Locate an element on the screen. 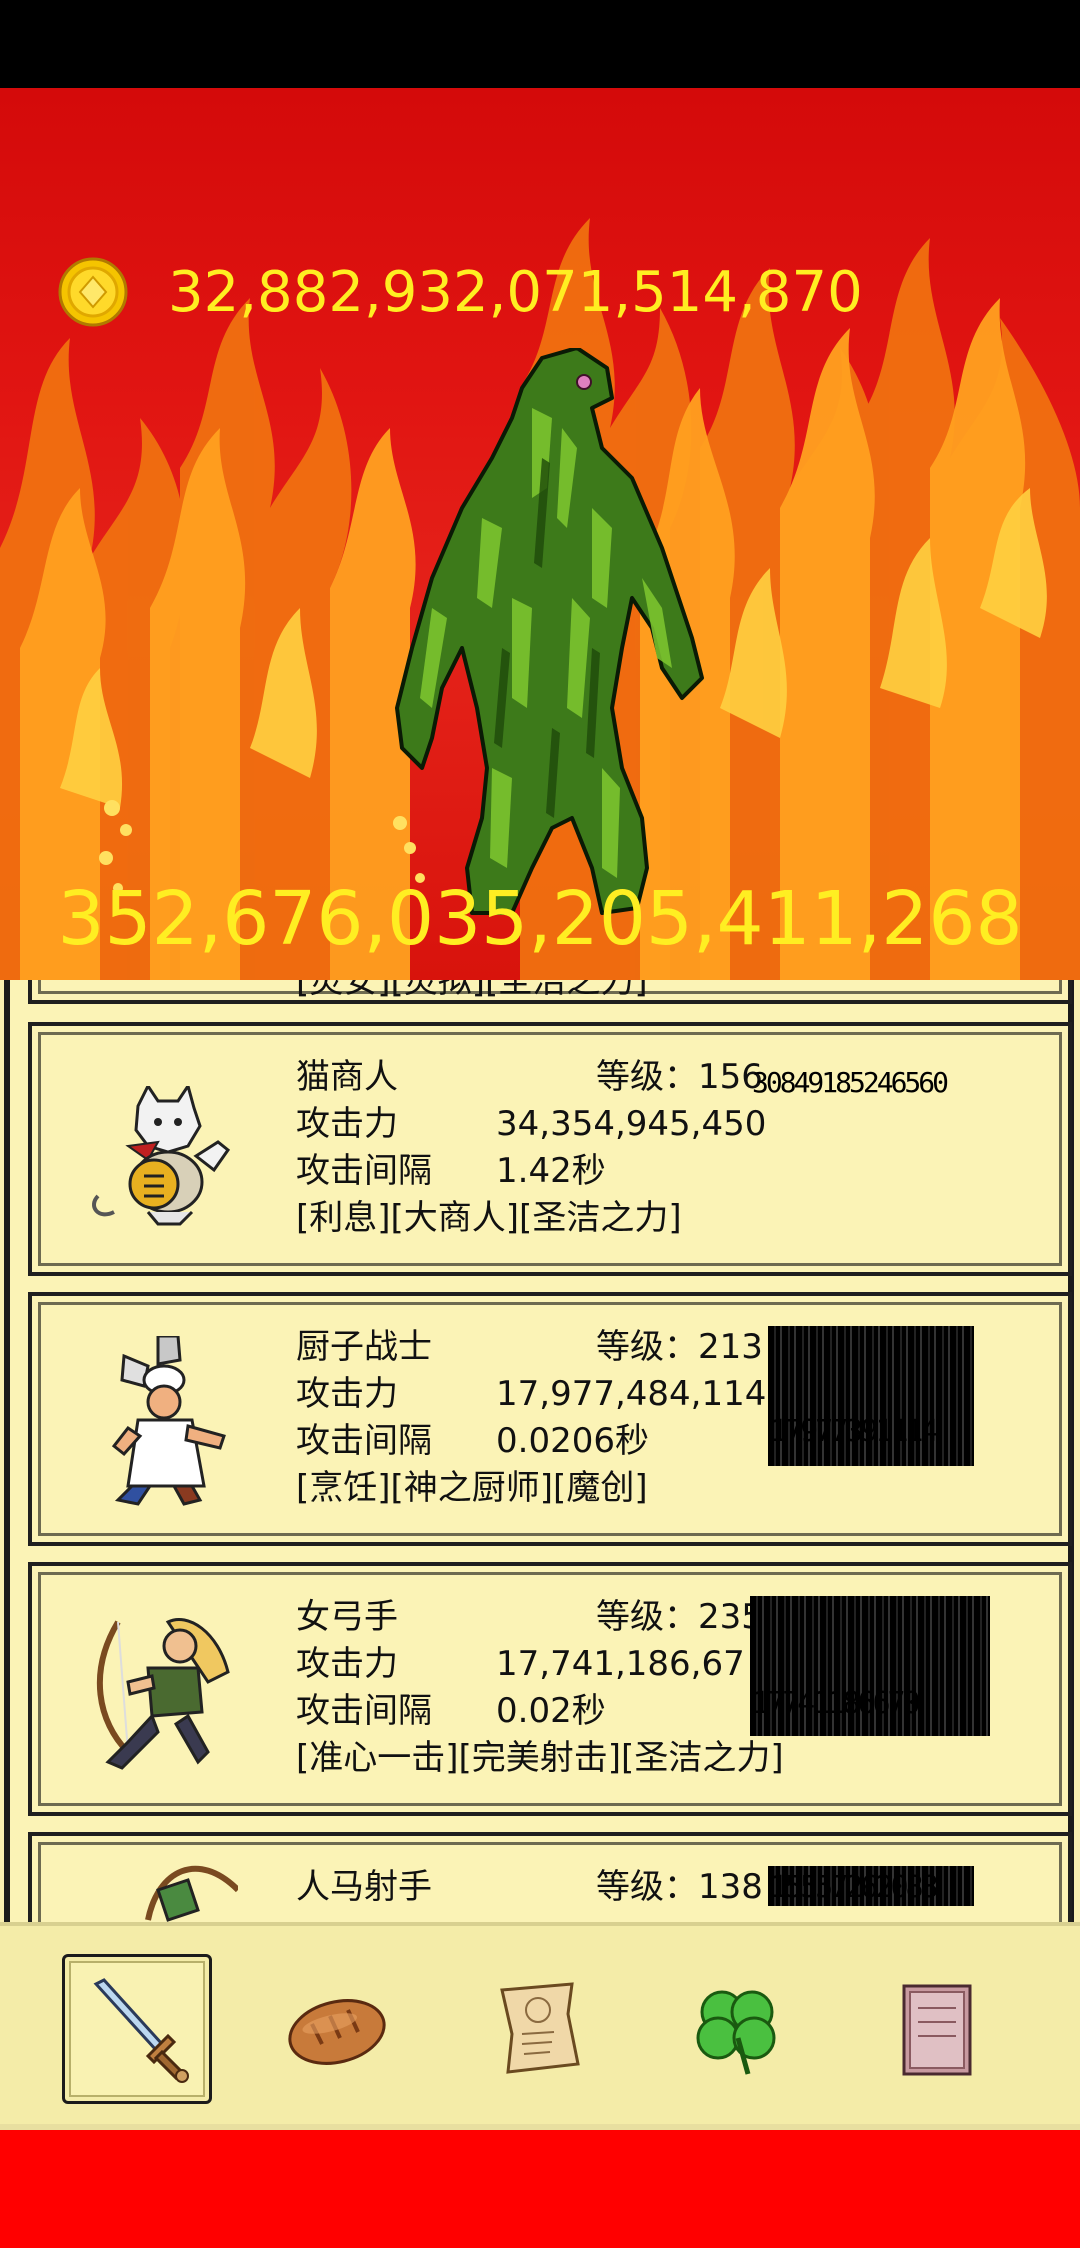  level-overlay-number: 15557262088 is located at coordinates (854, 1887).